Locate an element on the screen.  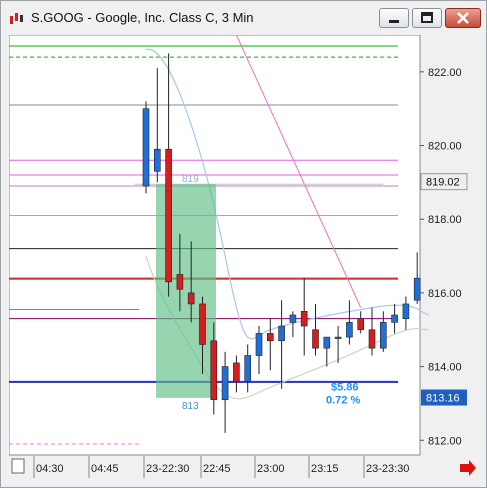
time-axis-label: 04:30 is located at coordinates (50, 469).